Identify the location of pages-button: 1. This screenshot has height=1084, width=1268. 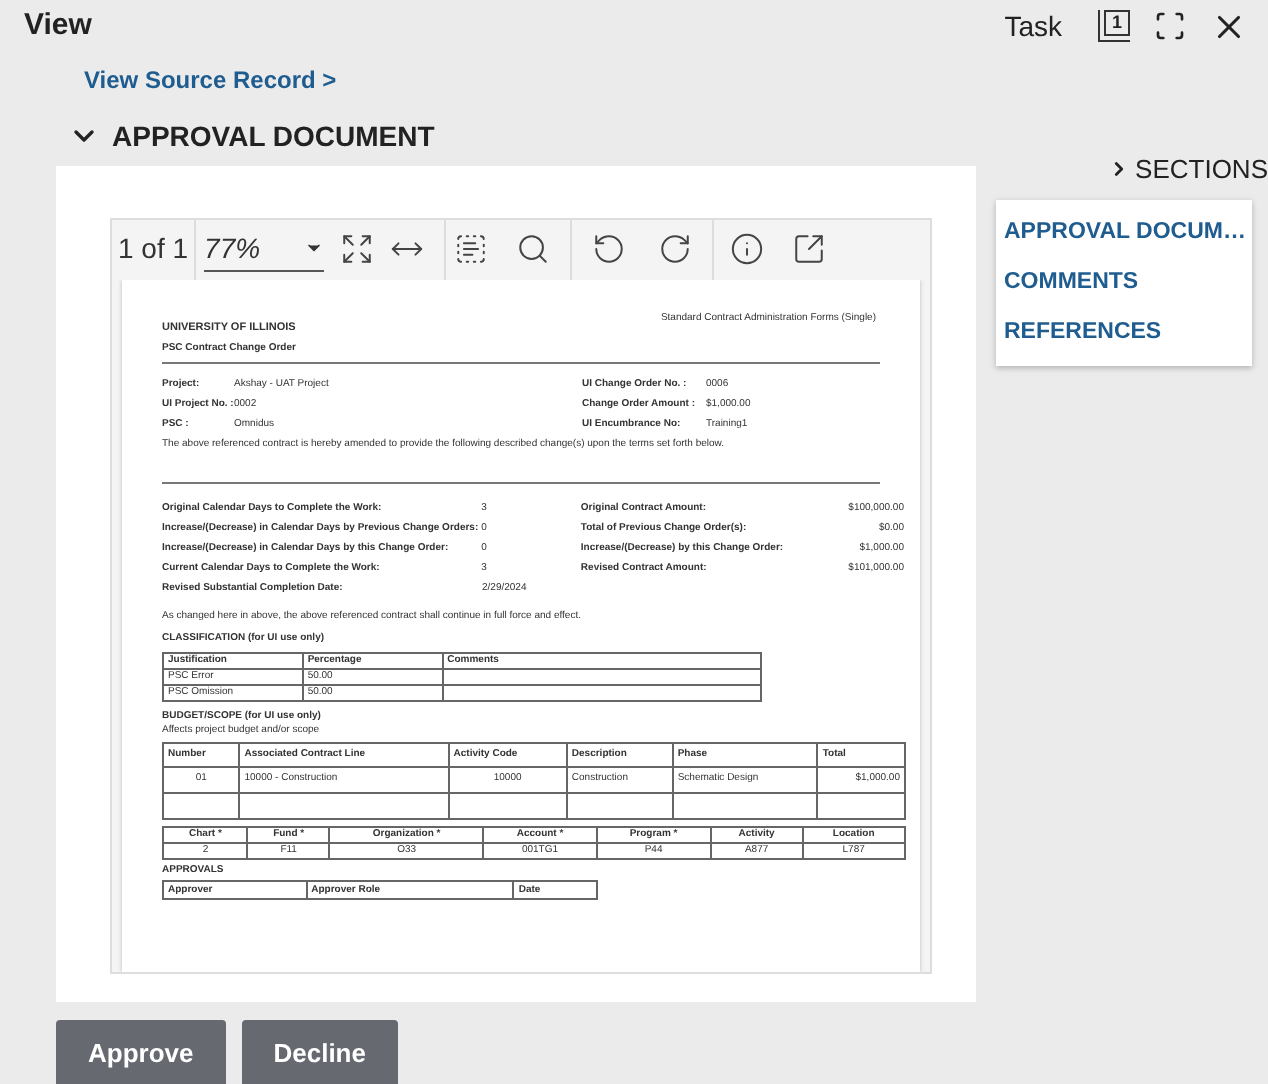
(1114, 26).